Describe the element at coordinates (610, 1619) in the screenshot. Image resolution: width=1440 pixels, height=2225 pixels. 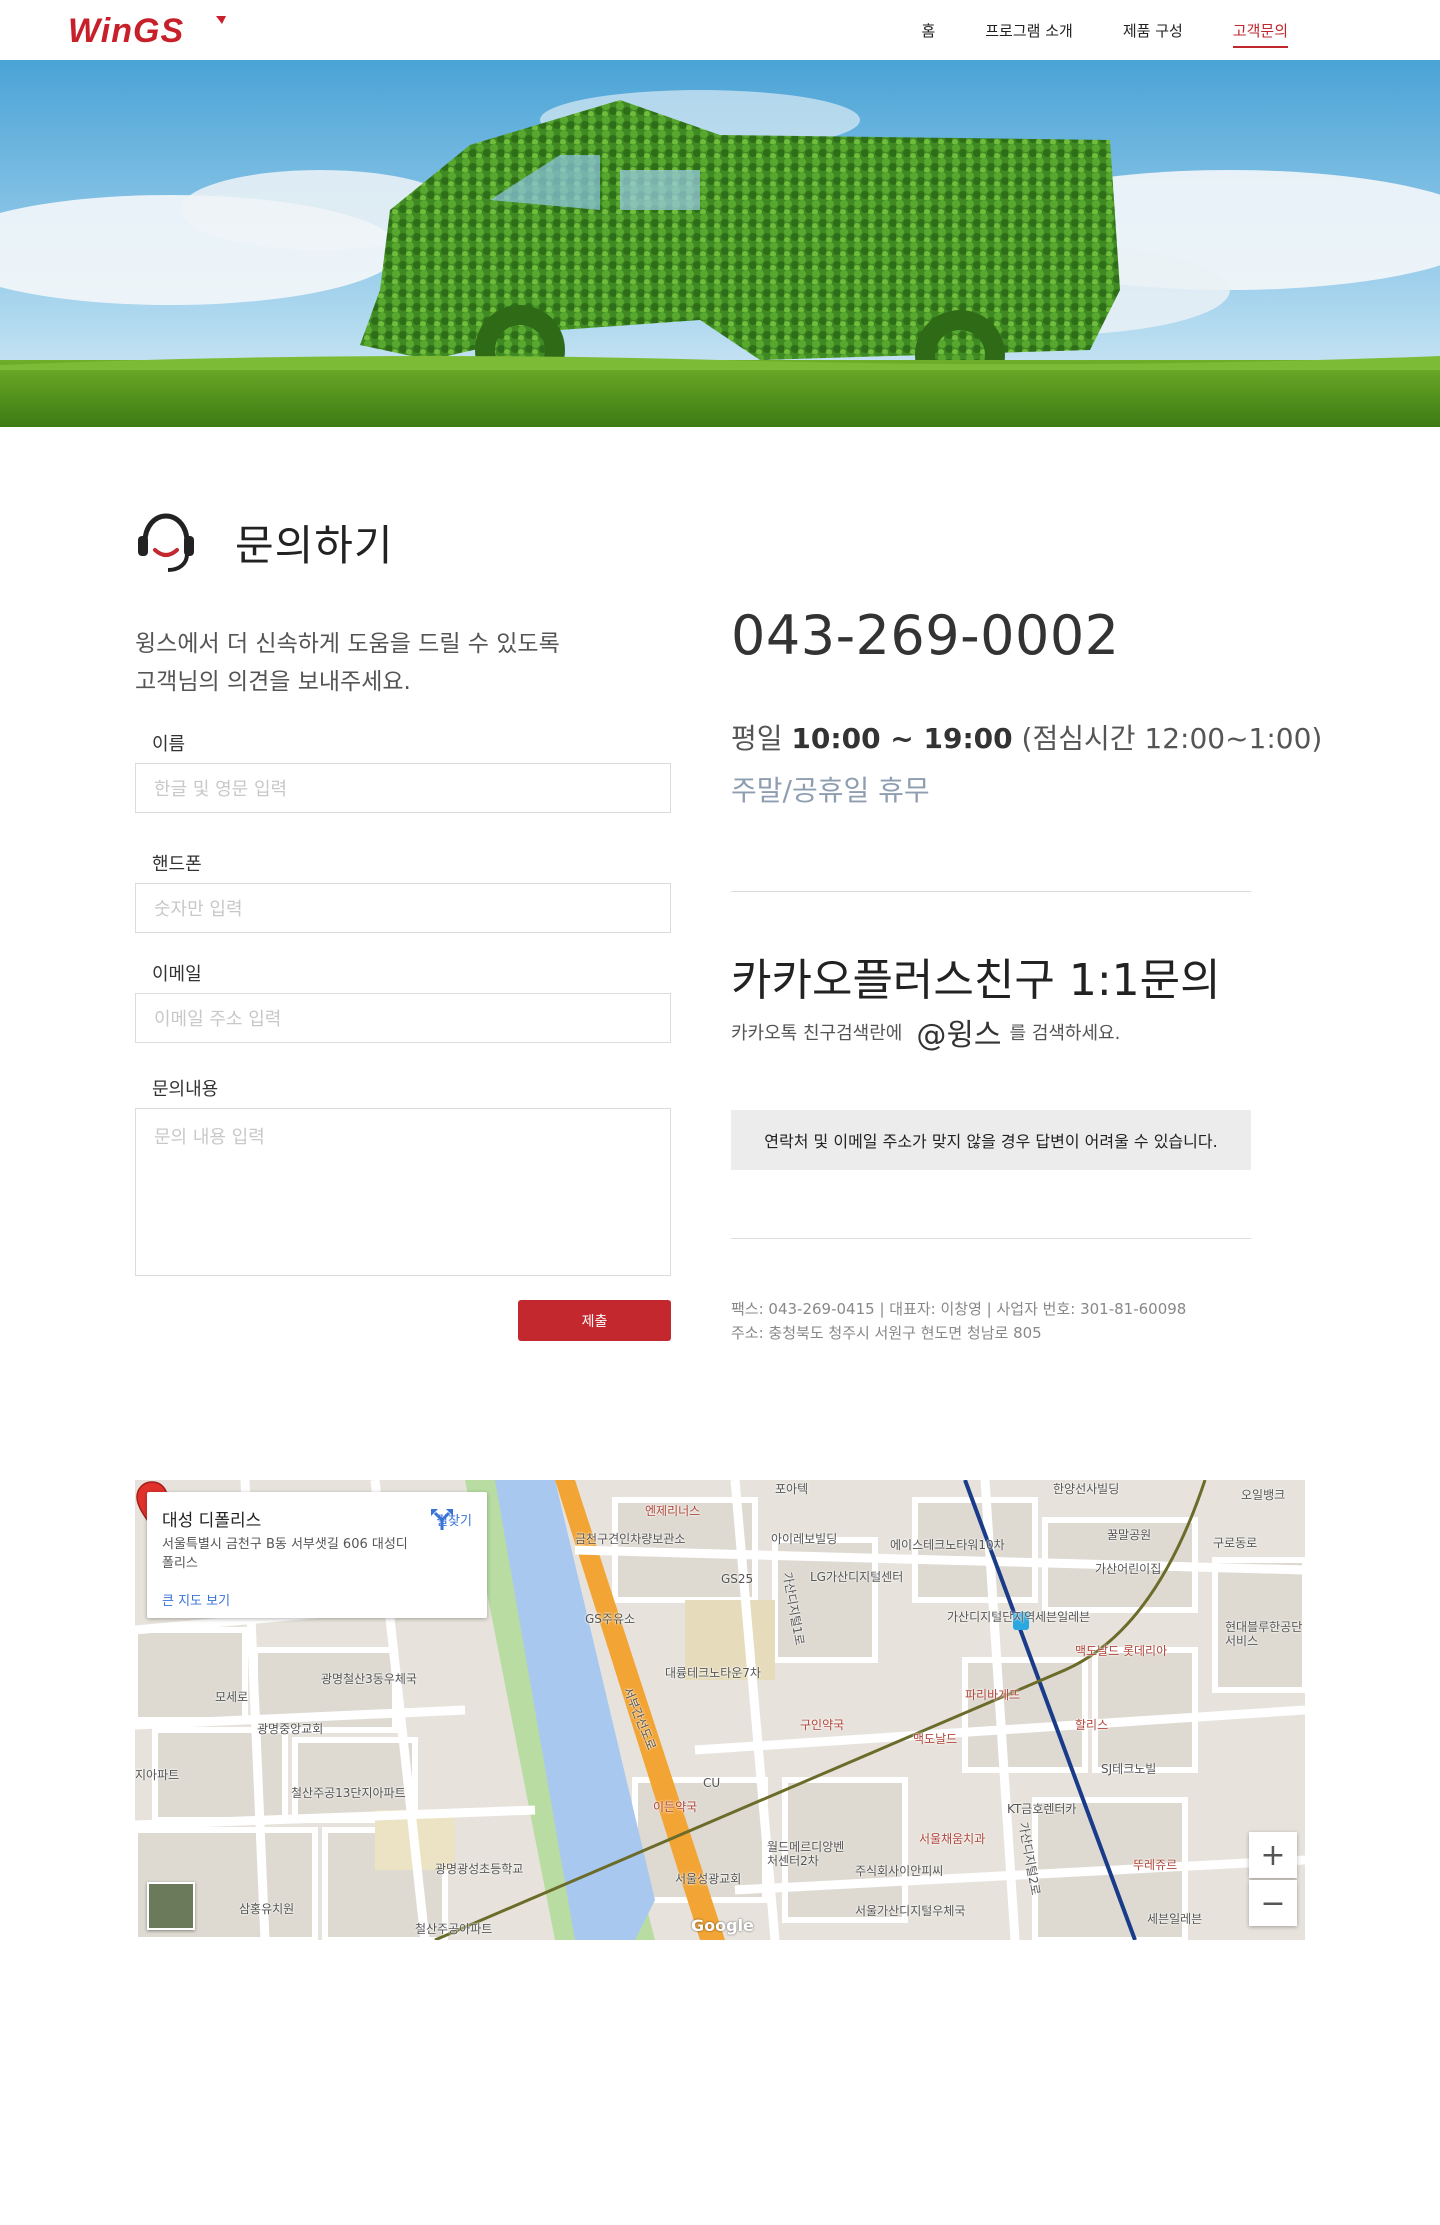
I see `map-label: GS주유소` at that location.